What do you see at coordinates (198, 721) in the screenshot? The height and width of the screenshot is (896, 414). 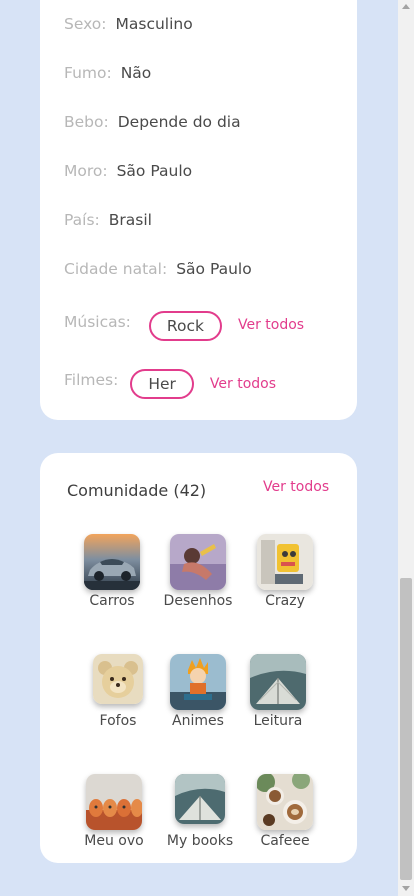 I see `community-item-label: Animes` at bounding box center [198, 721].